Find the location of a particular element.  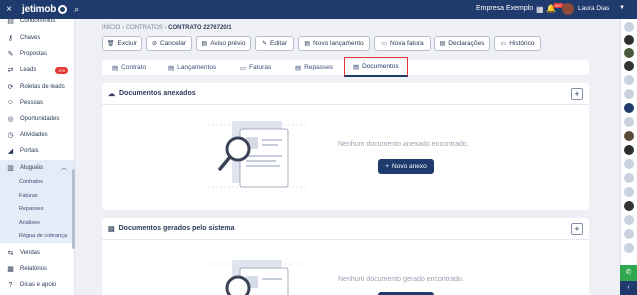

plus-icon: + is located at coordinates (387, 166).